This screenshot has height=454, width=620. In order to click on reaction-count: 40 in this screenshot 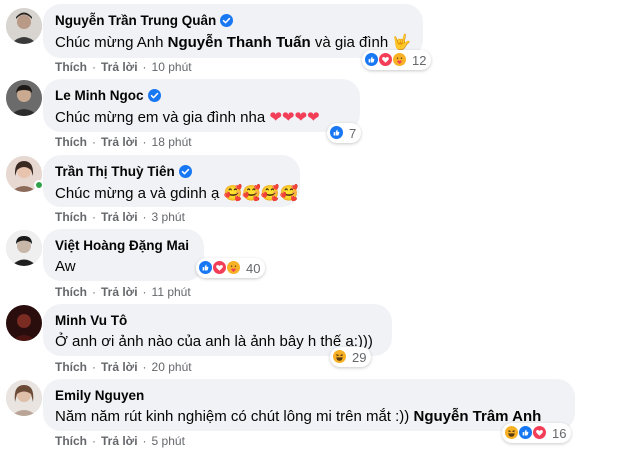, I will do `click(253, 268)`.